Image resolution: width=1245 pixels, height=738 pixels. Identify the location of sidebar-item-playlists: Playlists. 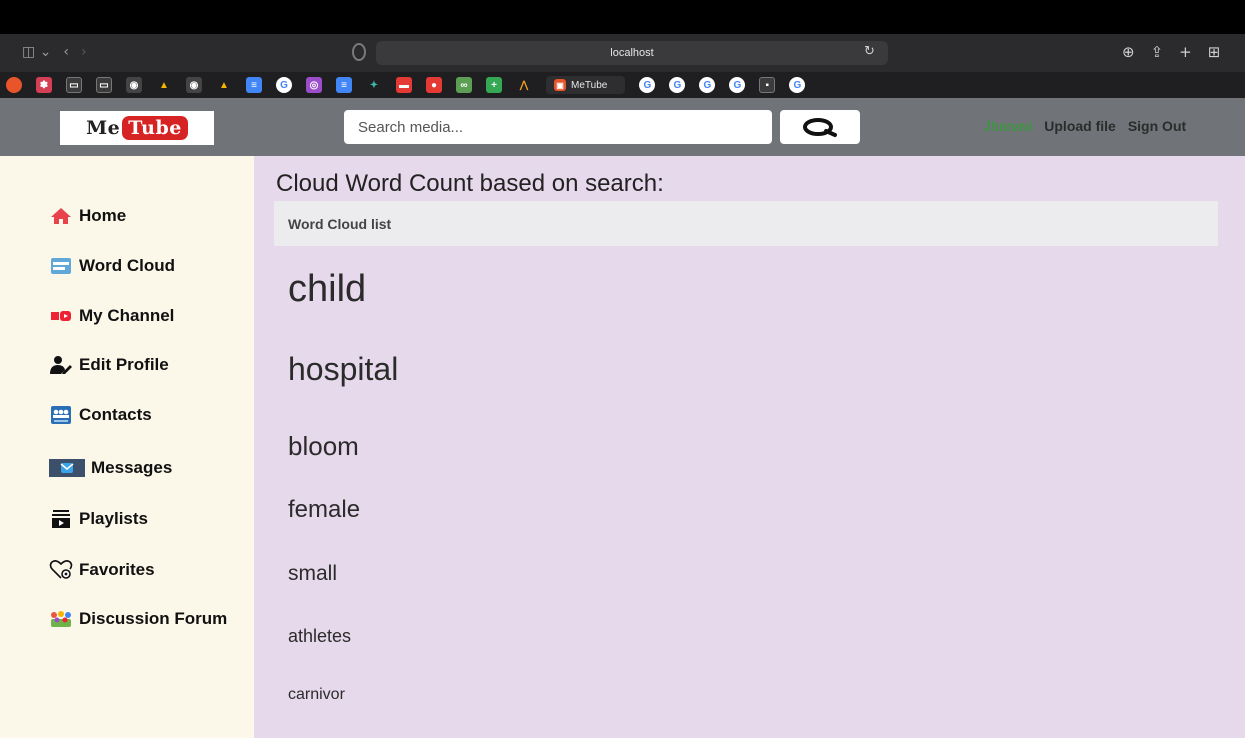
(98, 519).